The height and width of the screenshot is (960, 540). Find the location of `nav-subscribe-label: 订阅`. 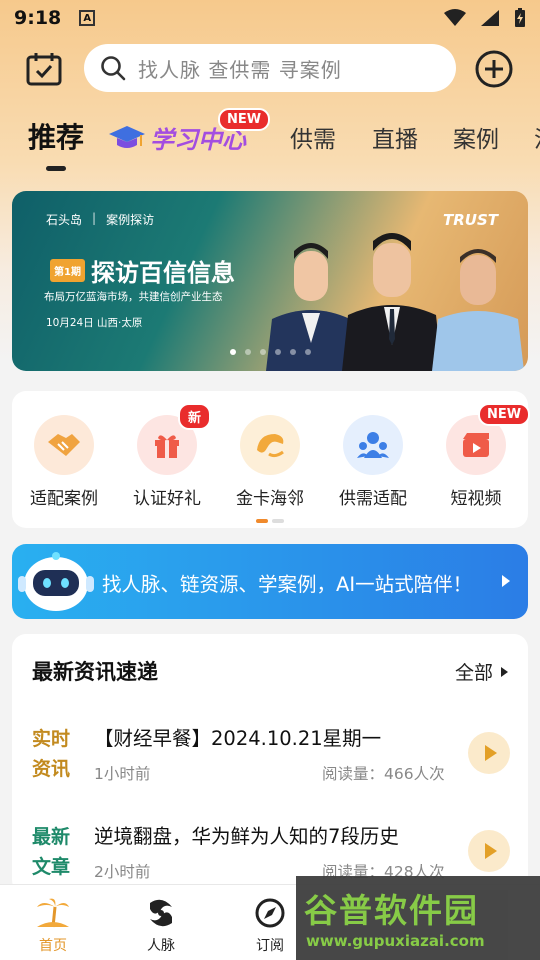

nav-subscribe-label: 订阅 is located at coordinates (270, 946).